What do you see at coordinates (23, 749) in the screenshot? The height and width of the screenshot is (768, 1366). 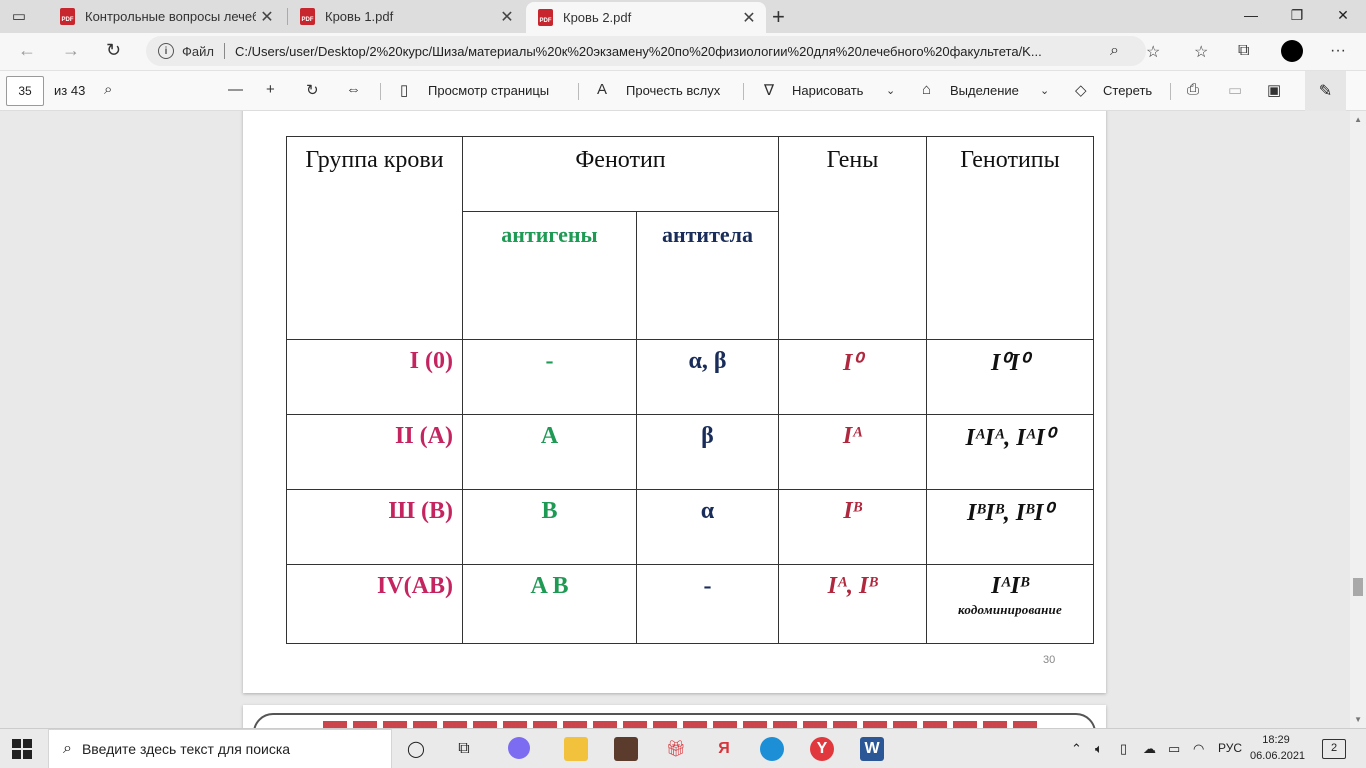 I see `windows-start-icon` at bounding box center [23, 749].